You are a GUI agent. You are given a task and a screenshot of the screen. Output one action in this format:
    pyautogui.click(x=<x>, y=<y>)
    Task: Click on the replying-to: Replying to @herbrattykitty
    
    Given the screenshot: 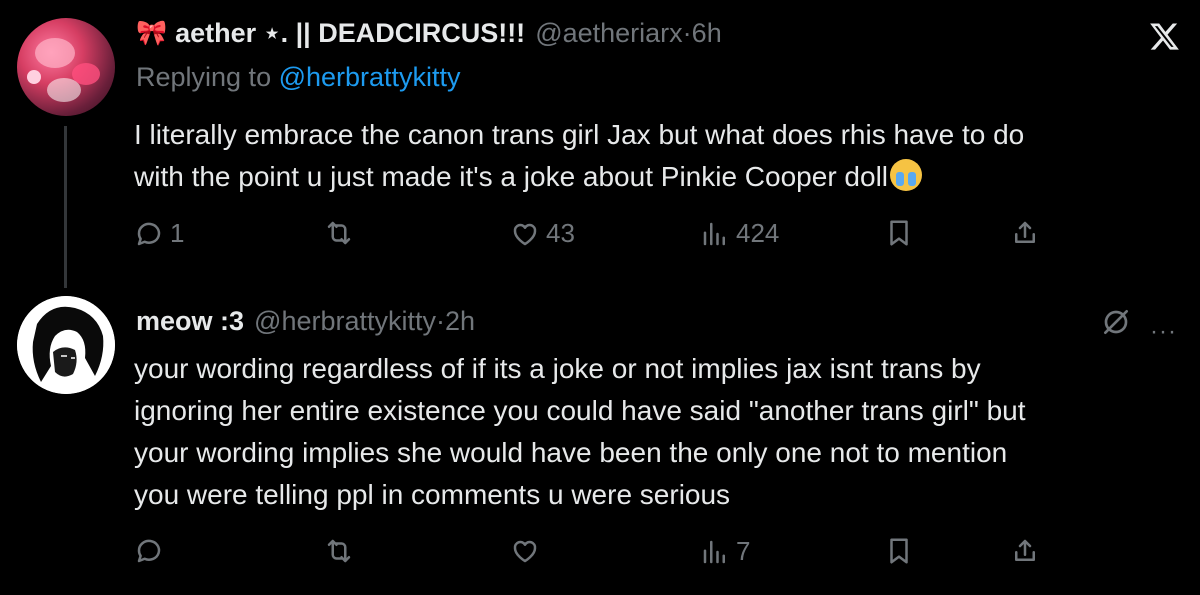 What is the action you would take?
    pyautogui.click(x=298, y=77)
    